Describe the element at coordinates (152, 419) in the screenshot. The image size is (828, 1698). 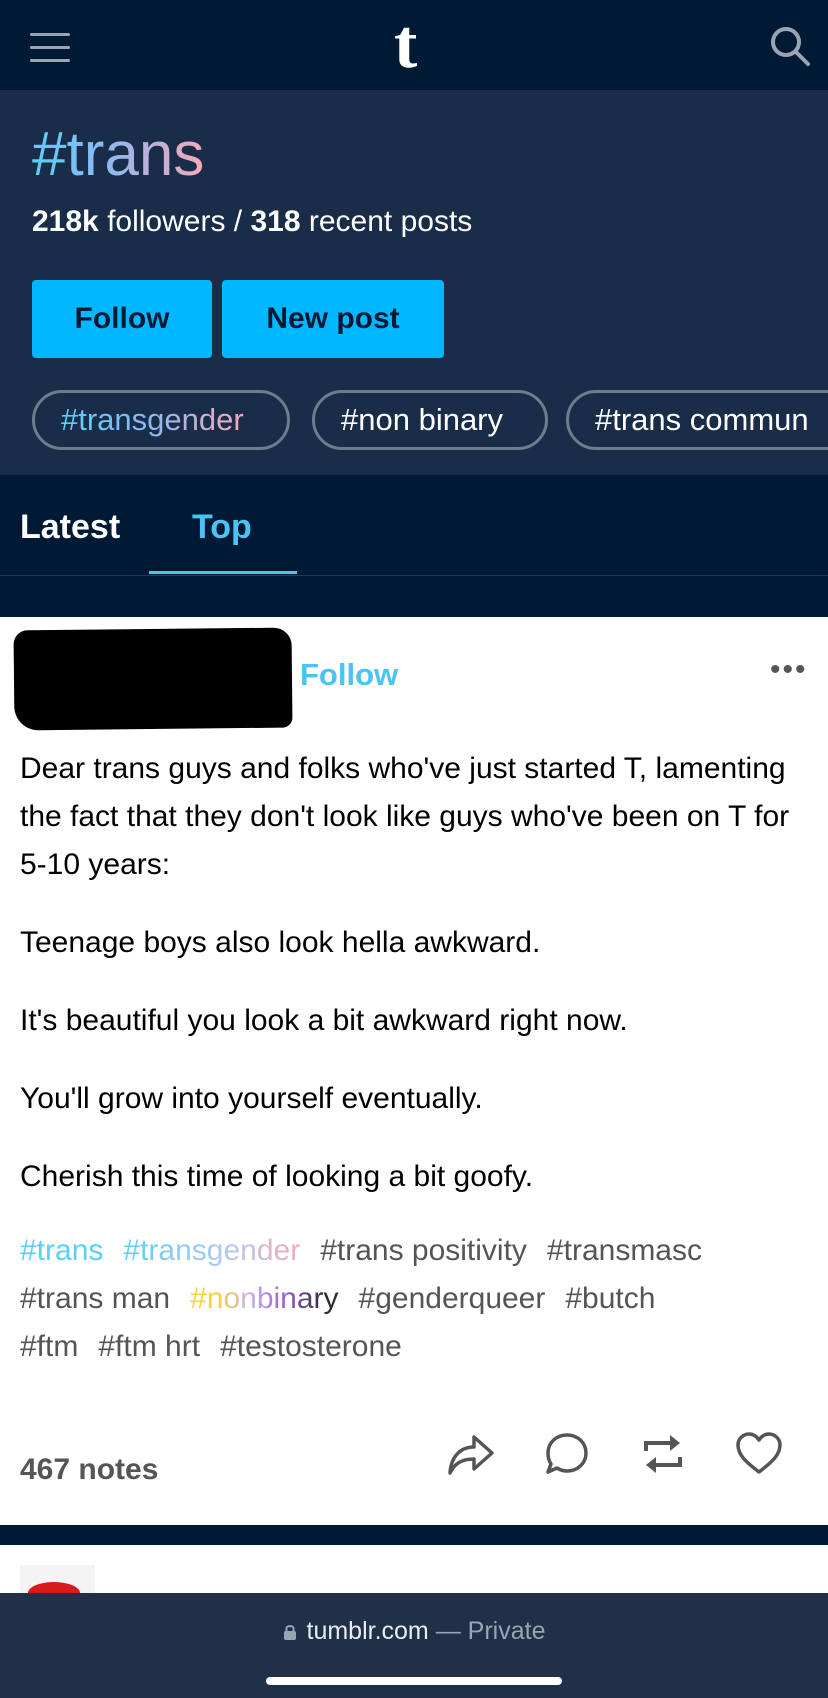
I see `related-tag-label: #transgender` at that location.